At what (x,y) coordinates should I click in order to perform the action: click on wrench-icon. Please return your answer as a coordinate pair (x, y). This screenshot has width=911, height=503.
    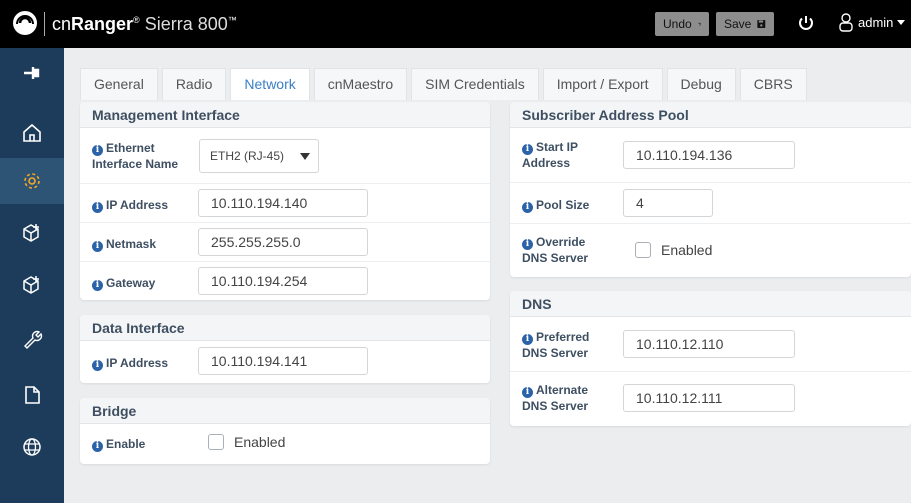
    Looking at the image, I should click on (33, 339).